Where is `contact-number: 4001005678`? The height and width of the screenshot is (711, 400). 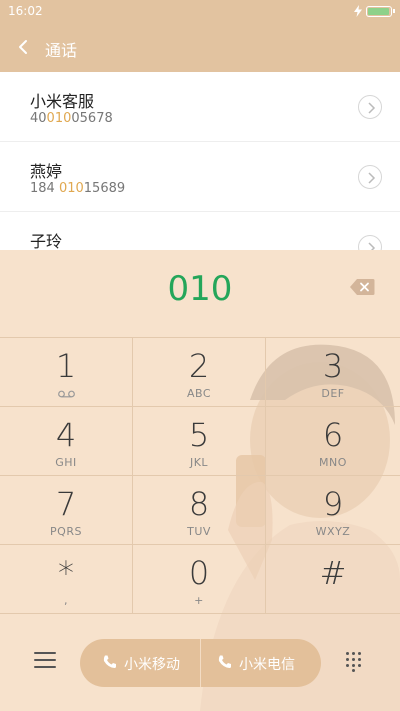 contact-number: 4001005678 is located at coordinates (71, 118).